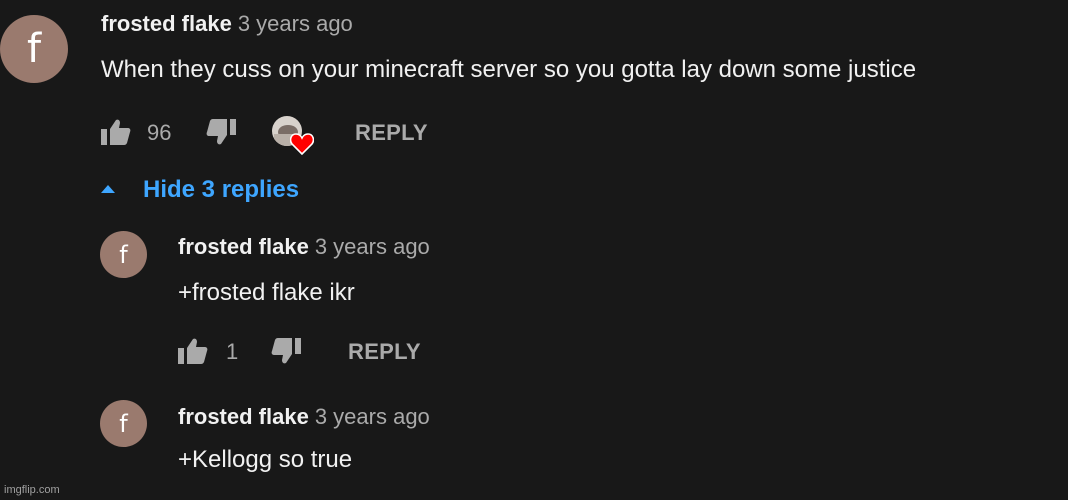 The image size is (1068, 500). Describe the element at coordinates (265, 459) in the screenshot. I see `reply-text: +Kellogg so true` at that location.